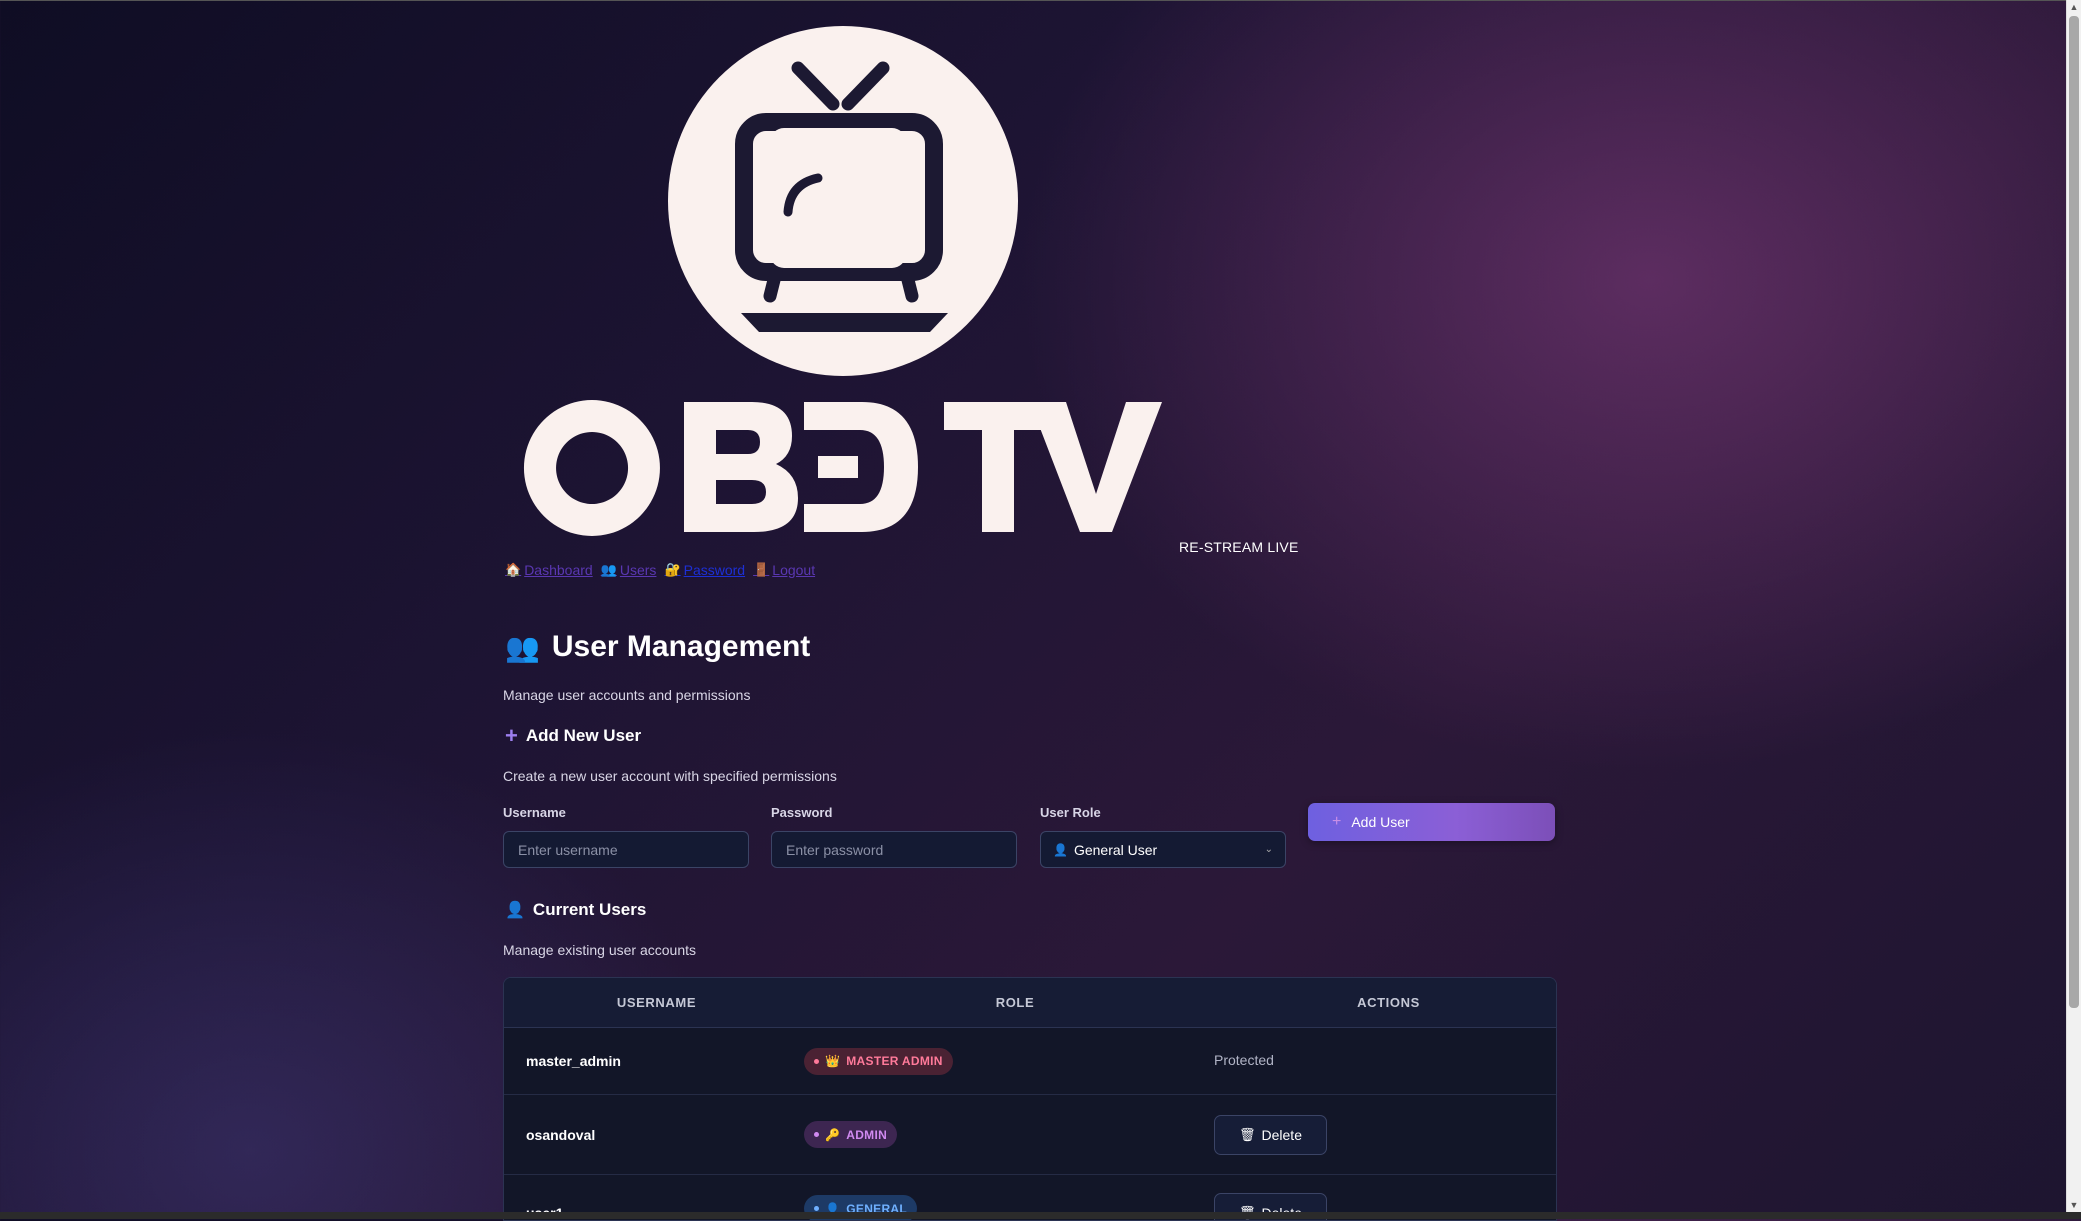 This screenshot has width=2081, height=1221. What do you see at coordinates (802, 812) in the screenshot?
I see `password-label: Password` at bounding box center [802, 812].